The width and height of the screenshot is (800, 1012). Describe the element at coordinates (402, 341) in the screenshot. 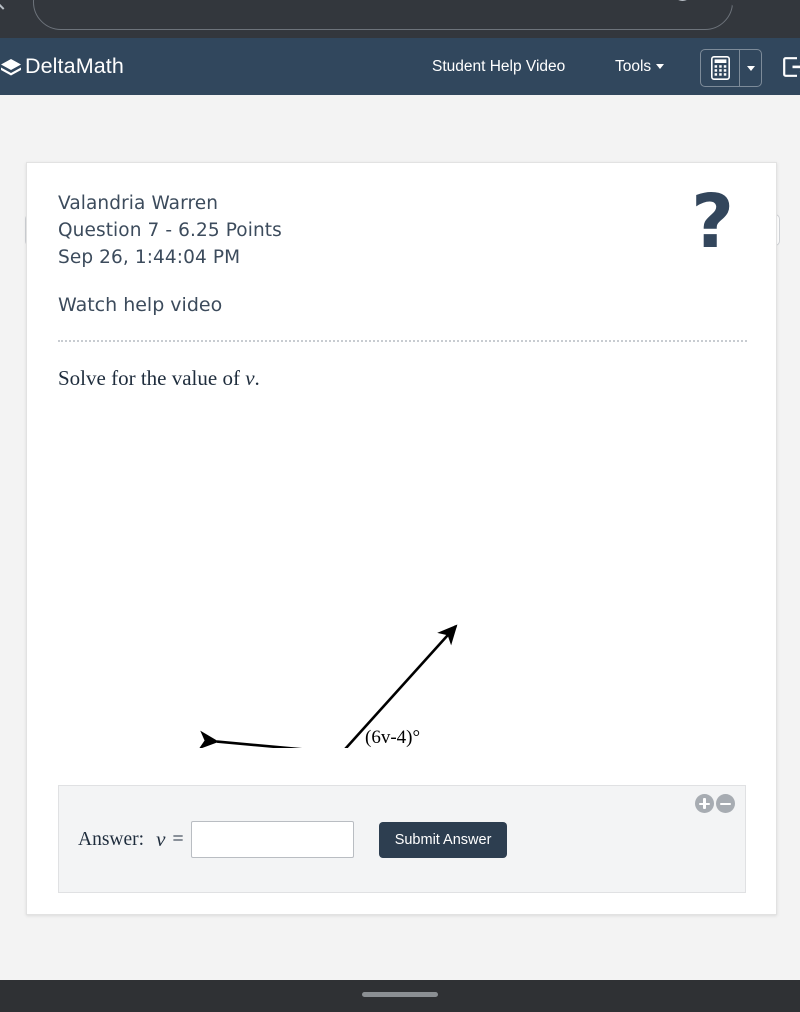

I see `card-divider` at that location.